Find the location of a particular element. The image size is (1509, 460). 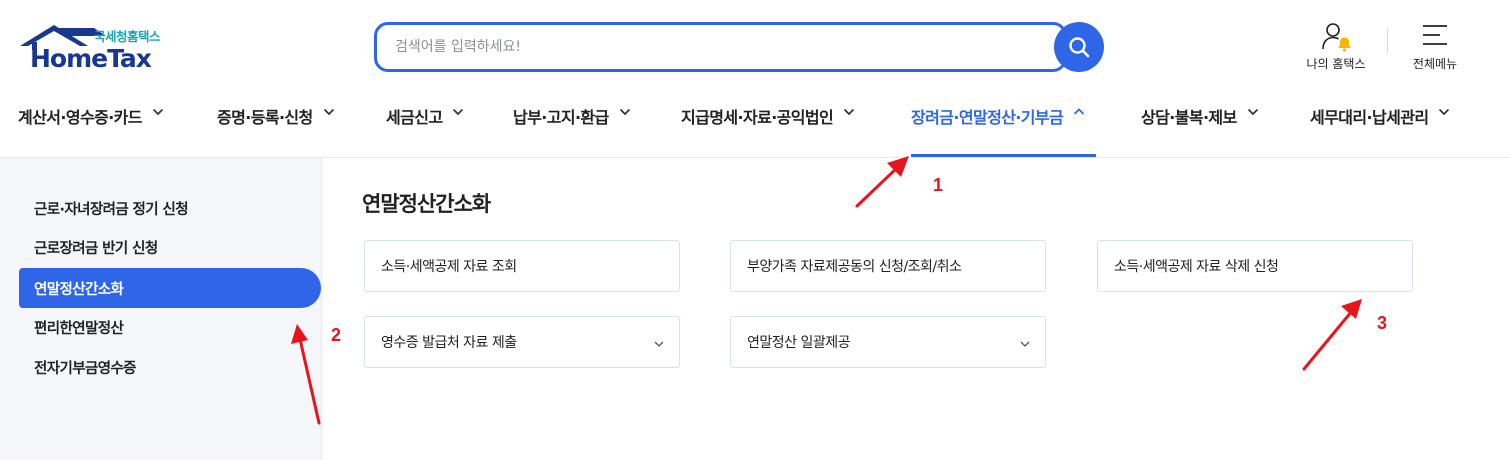

nav-item-tax-agent: 세무대리·납세관리 is located at coordinates (1380, 126).